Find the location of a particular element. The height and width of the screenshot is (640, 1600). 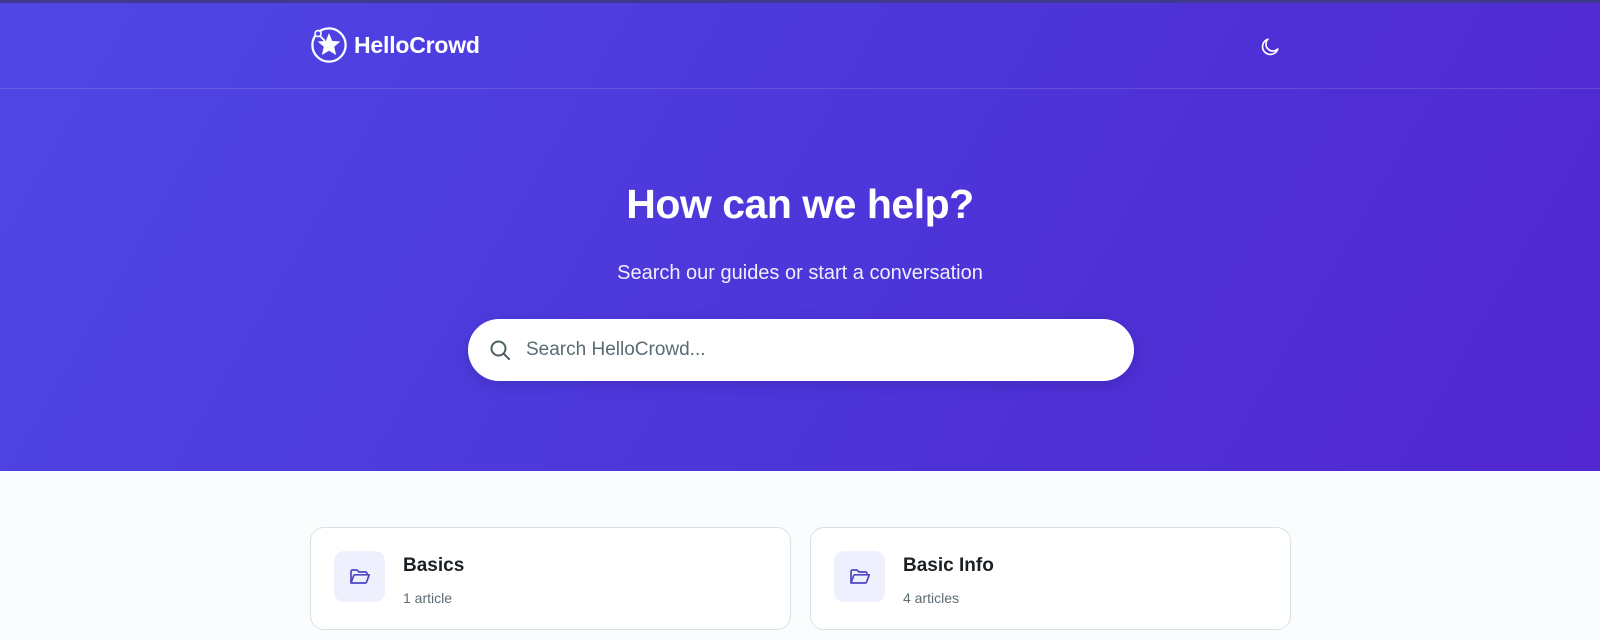

category-card-basics: Basics 1 article is located at coordinates (550, 578).